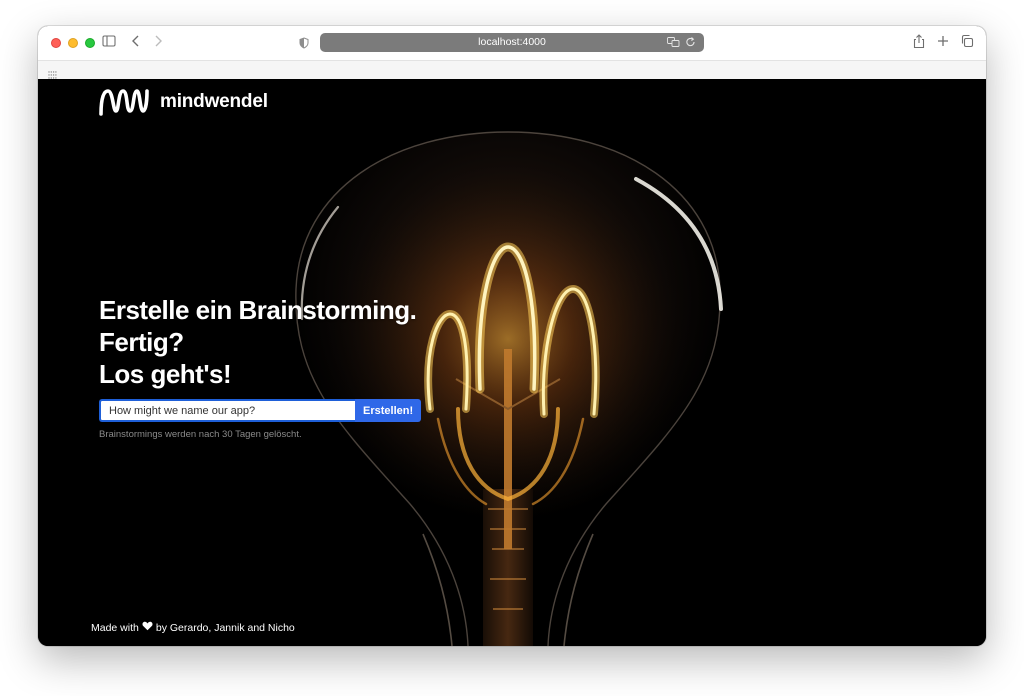 The height and width of the screenshot is (696, 1024). I want to click on headline-line-3: Los geht's!, so click(165, 374).